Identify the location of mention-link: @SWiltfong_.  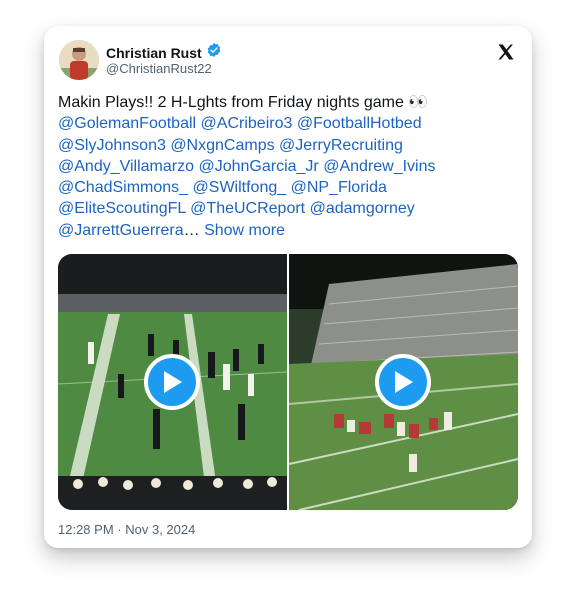
(240, 187).